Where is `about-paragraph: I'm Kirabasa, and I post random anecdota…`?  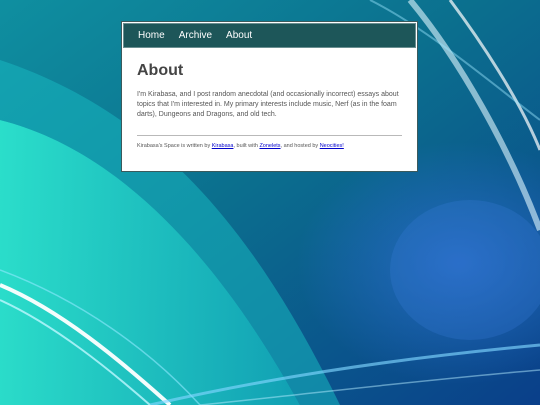 about-paragraph: I'm Kirabasa, and I post random anecdota… is located at coordinates (268, 104).